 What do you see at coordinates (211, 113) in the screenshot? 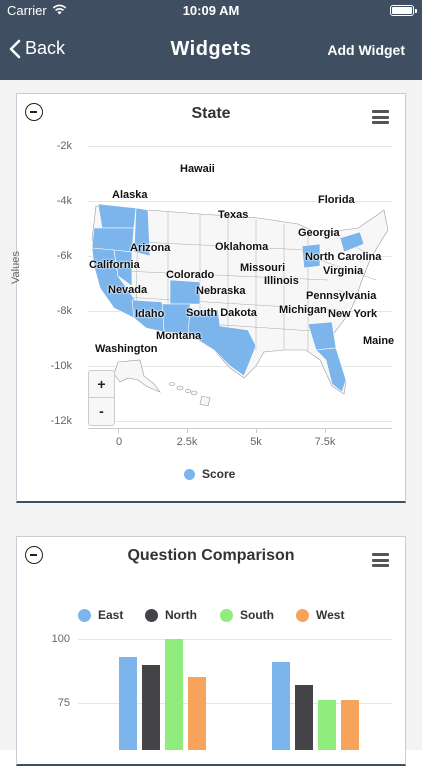
I see `state-widget-title: State` at bounding box center [211, 113].